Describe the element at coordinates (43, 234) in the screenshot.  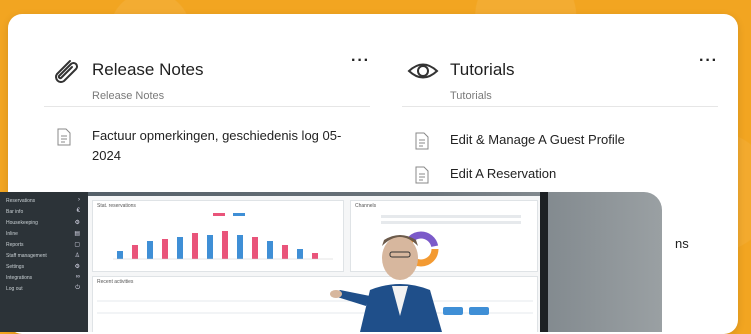
I see `sidebar-row: Inline ▤` at that location.